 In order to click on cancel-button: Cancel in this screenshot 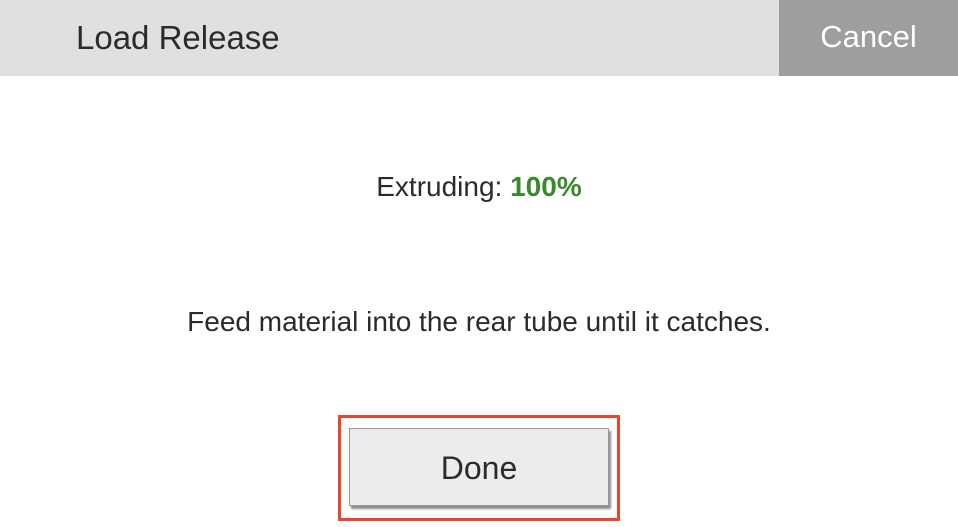, I will do `click(868, 38)`.